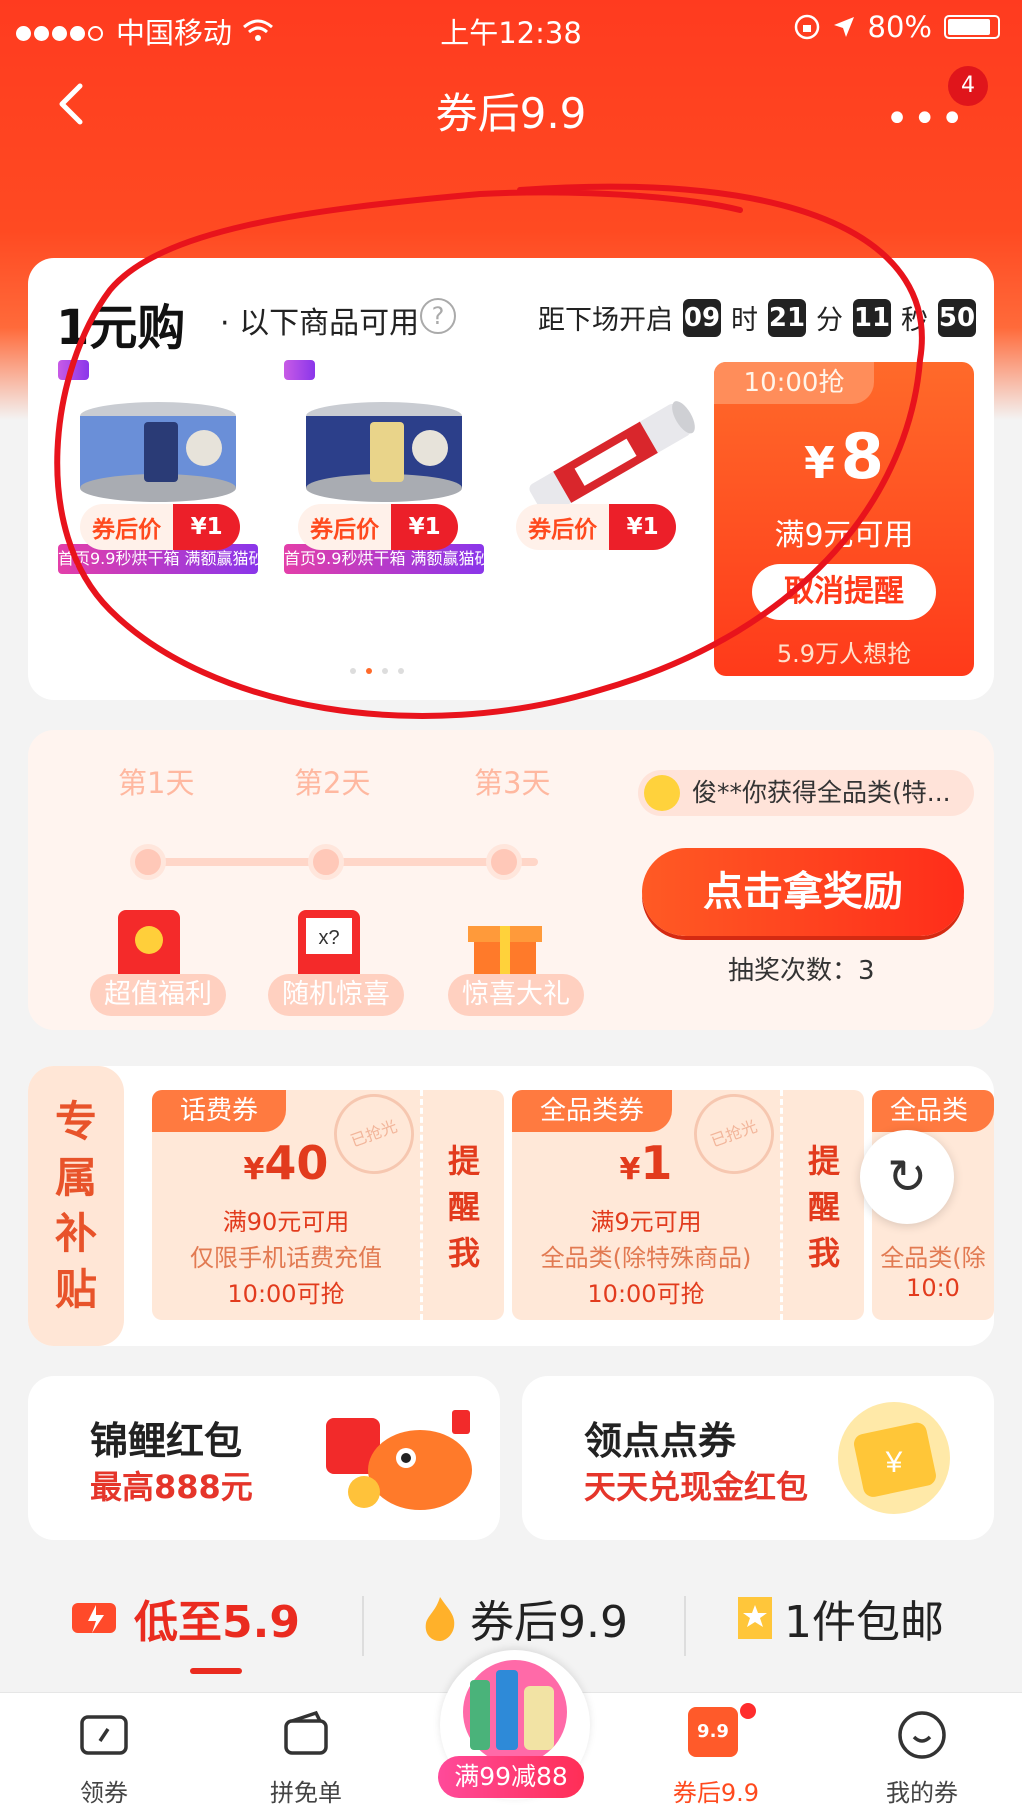 This screenshot has height=1817, width=1022. I want to click on coupon-amount: ¥40, so click(286, 1163).